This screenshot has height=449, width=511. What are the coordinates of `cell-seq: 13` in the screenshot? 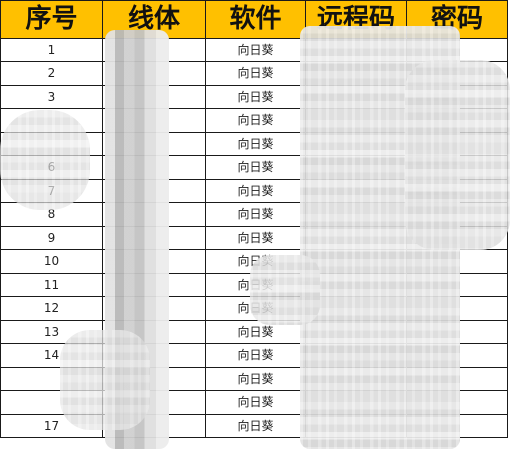 It's located at (51, 332).